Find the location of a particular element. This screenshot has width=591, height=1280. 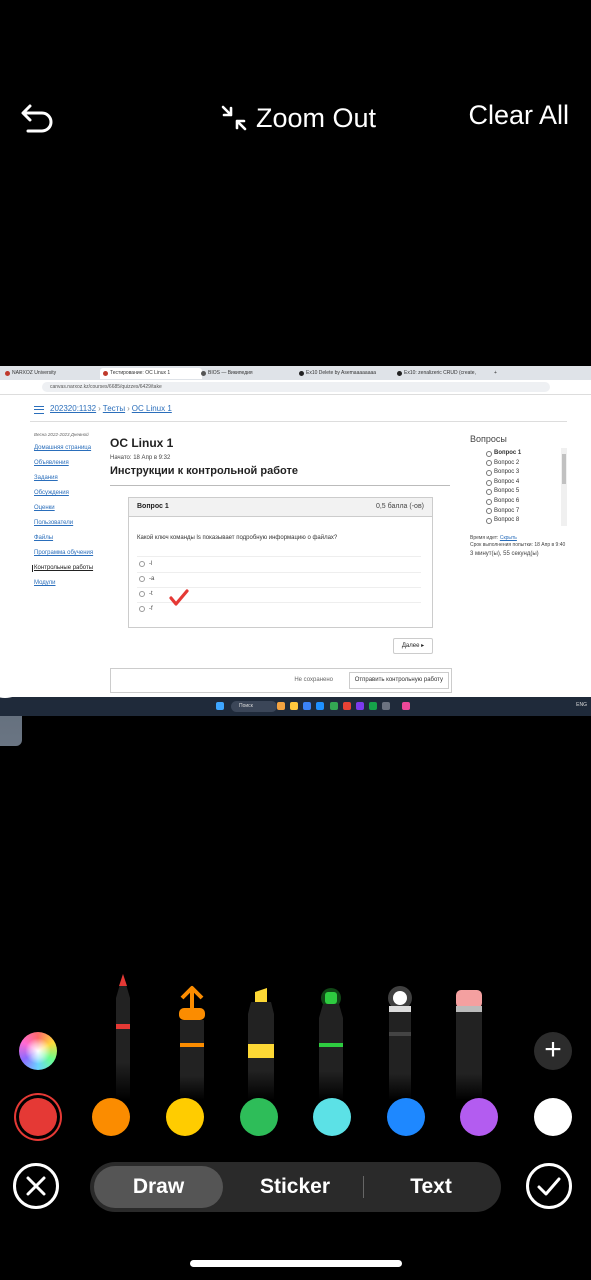

add-tool-button: + is located at coordinates (553, 1051).